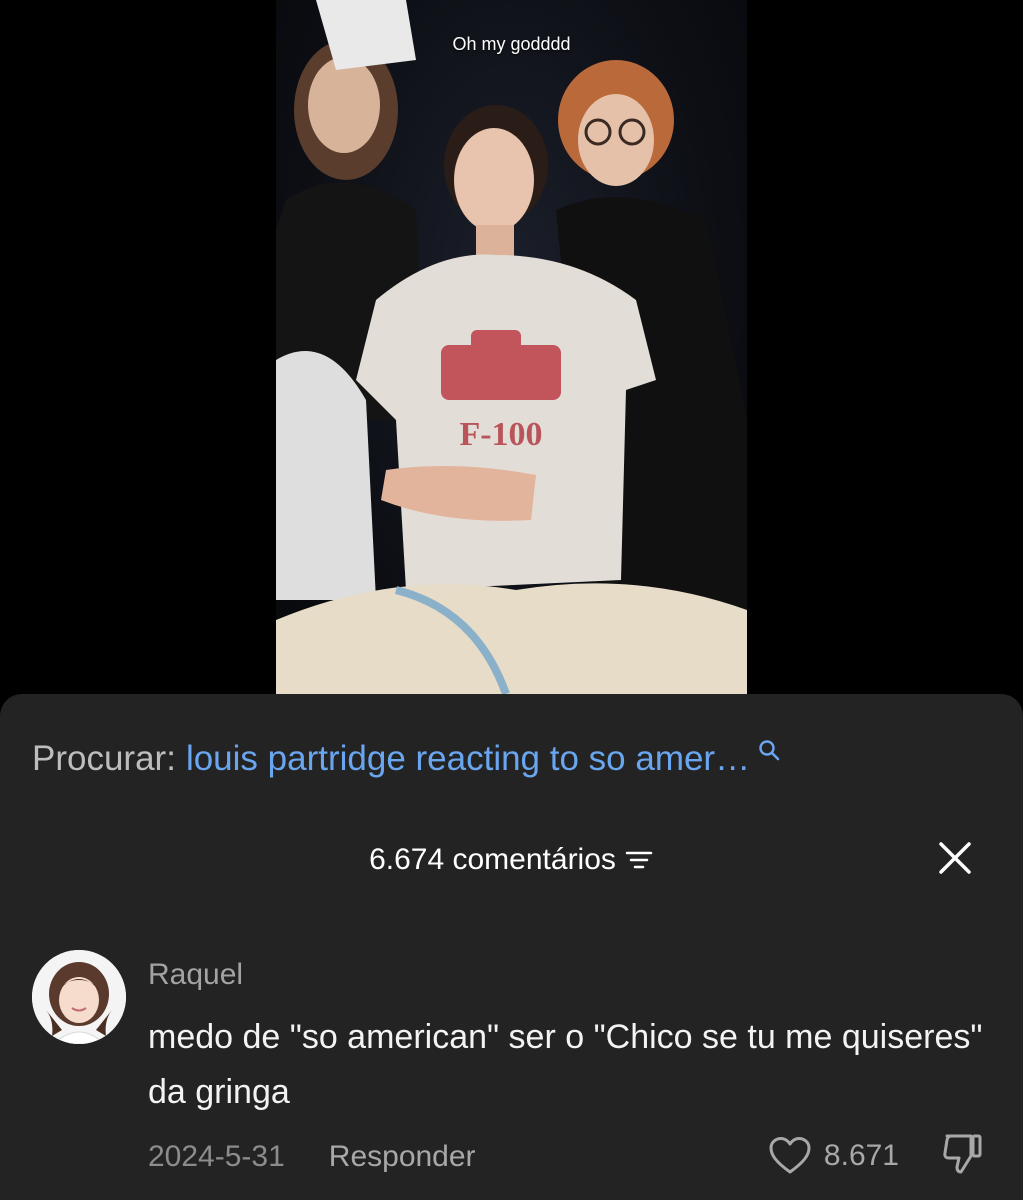 Image resolution: width=1023 pixels, height=1200 pixels. Describe the element at coordinates (769, 750) in the screenshot. I see `search-icon` at that location.